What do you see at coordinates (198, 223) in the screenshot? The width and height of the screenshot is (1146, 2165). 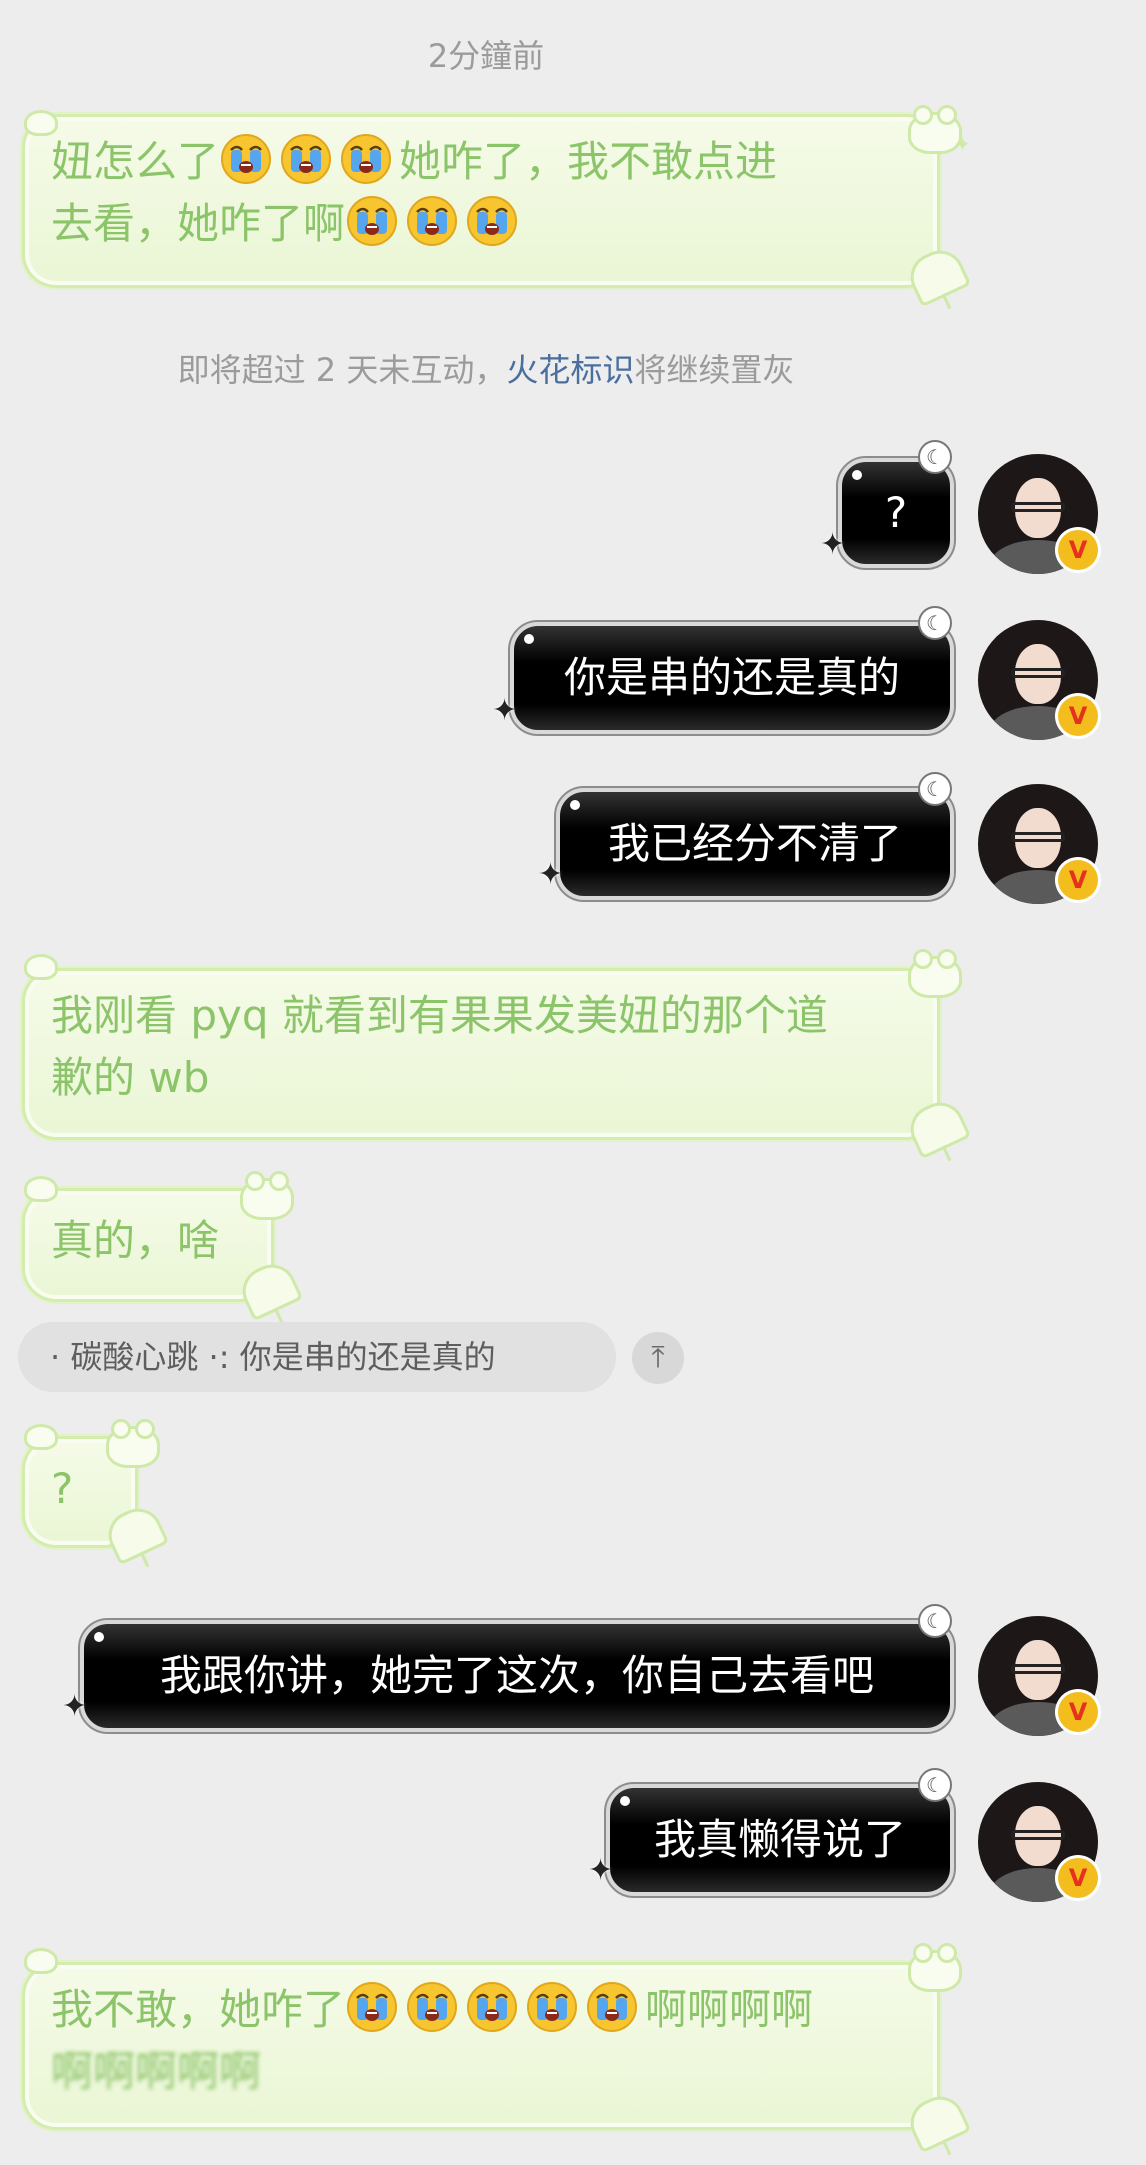 I see `message-text: 去看，她咋了啊` at bounding box center [198, 223].